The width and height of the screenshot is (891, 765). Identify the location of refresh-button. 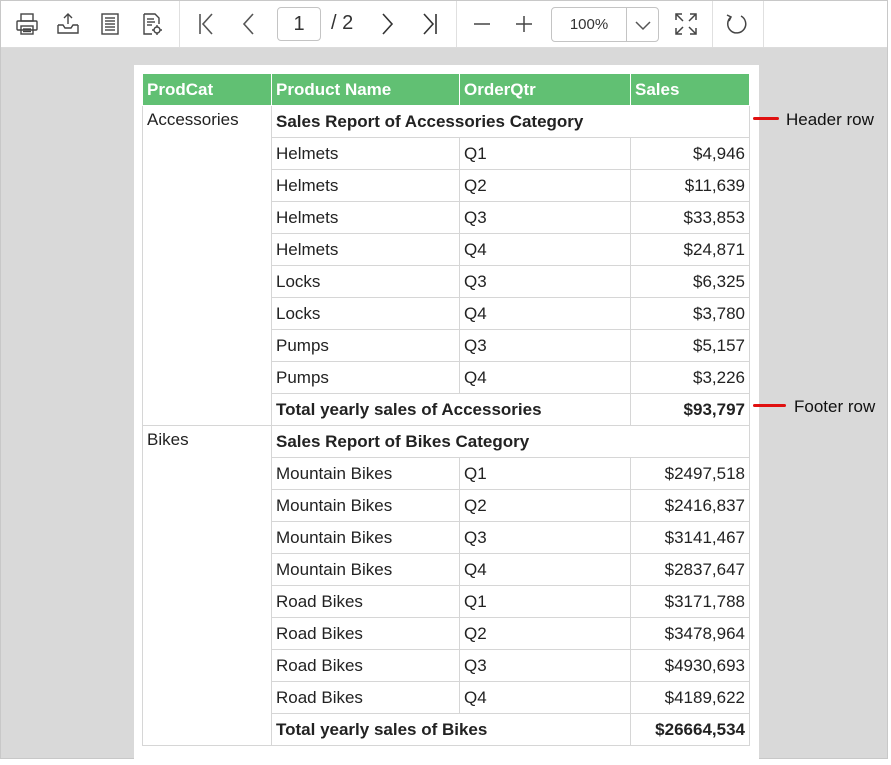
(736, 24).